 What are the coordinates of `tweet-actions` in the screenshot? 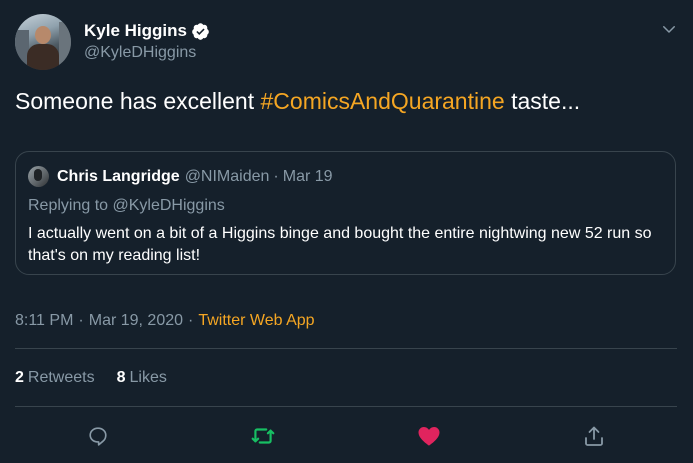 It's located at (346, 436).